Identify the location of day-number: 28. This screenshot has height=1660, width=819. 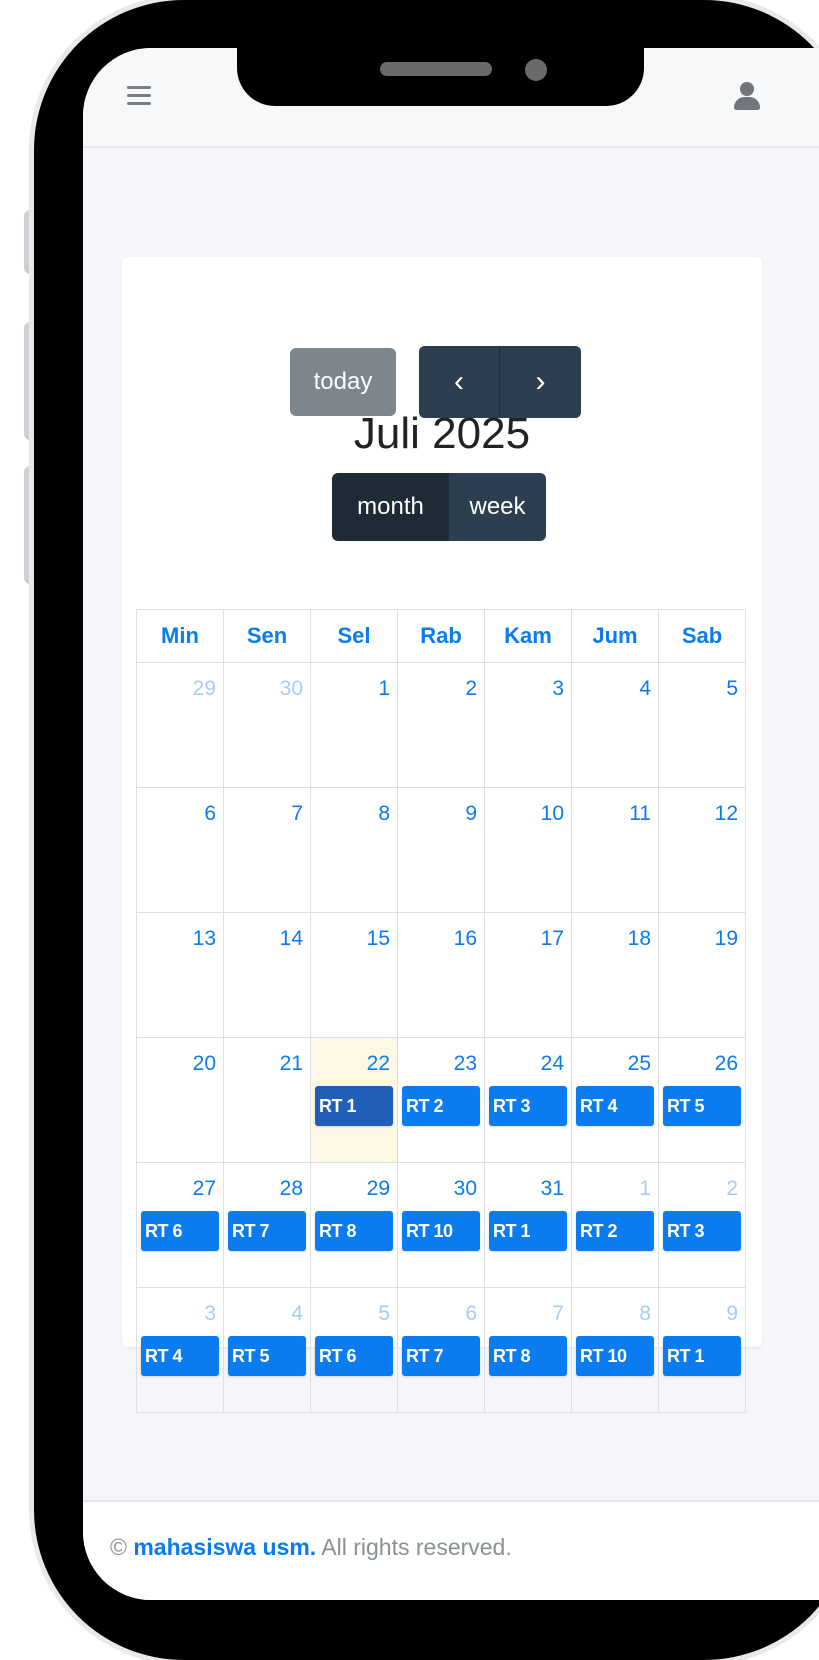
(267, 1184).